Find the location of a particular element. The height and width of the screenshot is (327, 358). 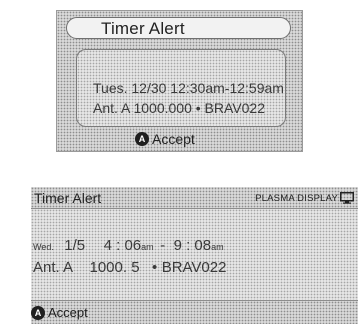

timer-channel: Ant. A 1000. 5 • BRAV022 is located at coordinates (129, 268).